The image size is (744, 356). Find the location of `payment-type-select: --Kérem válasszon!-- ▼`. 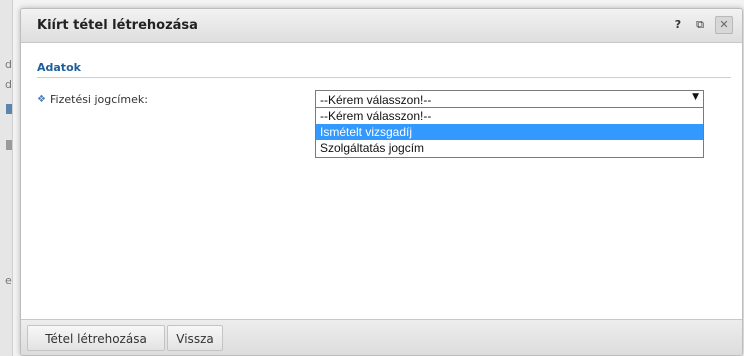

payment-type-select: --Kérem válasszon!-- ▼ is located at coordinates (509, 99).